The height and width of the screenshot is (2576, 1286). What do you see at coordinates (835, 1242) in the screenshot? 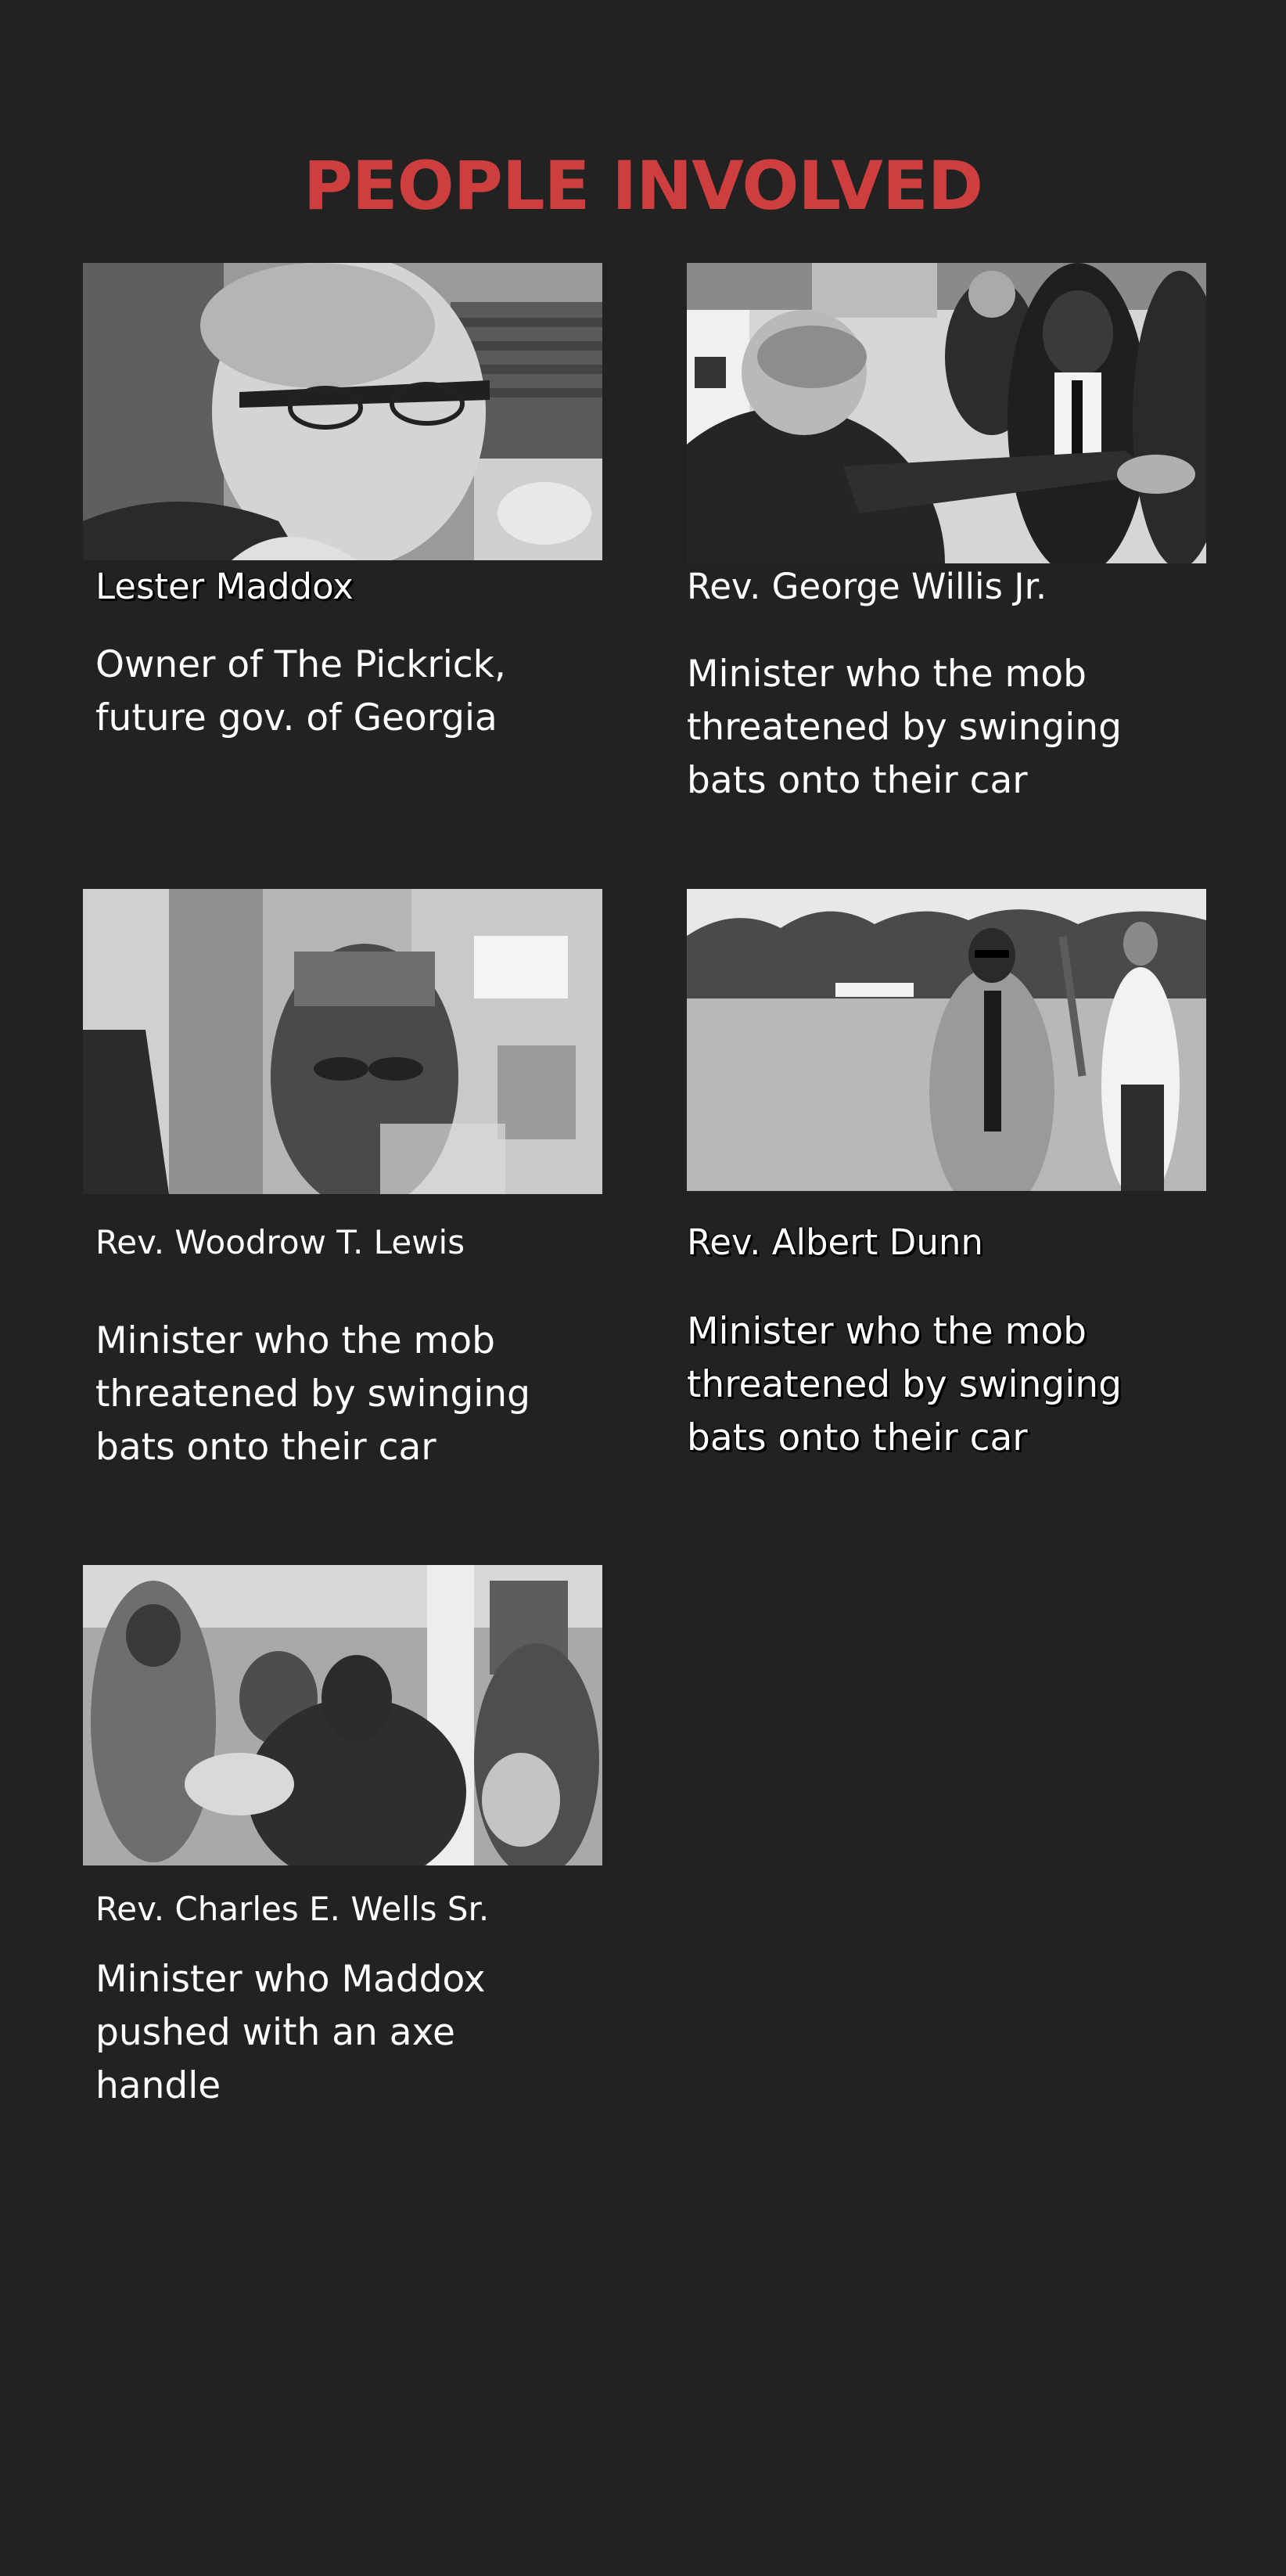
I see `person-name: Rev. Albert Dunn` at bounding box center [835, 1242].